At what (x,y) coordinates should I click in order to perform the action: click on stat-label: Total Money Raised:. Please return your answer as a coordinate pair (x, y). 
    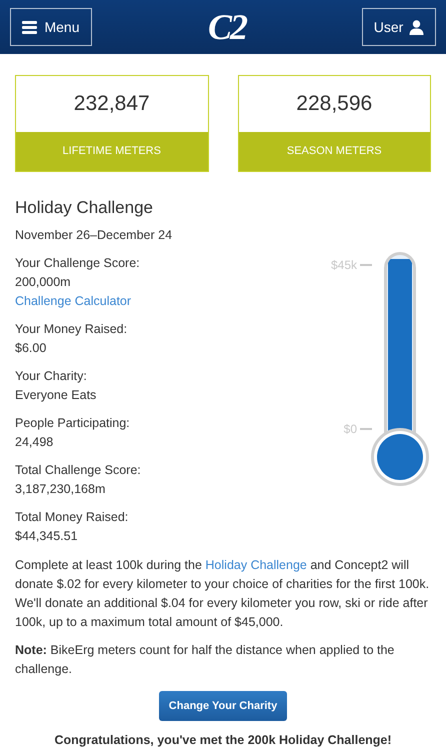
    Looking at the image, I should click on (71, 517).